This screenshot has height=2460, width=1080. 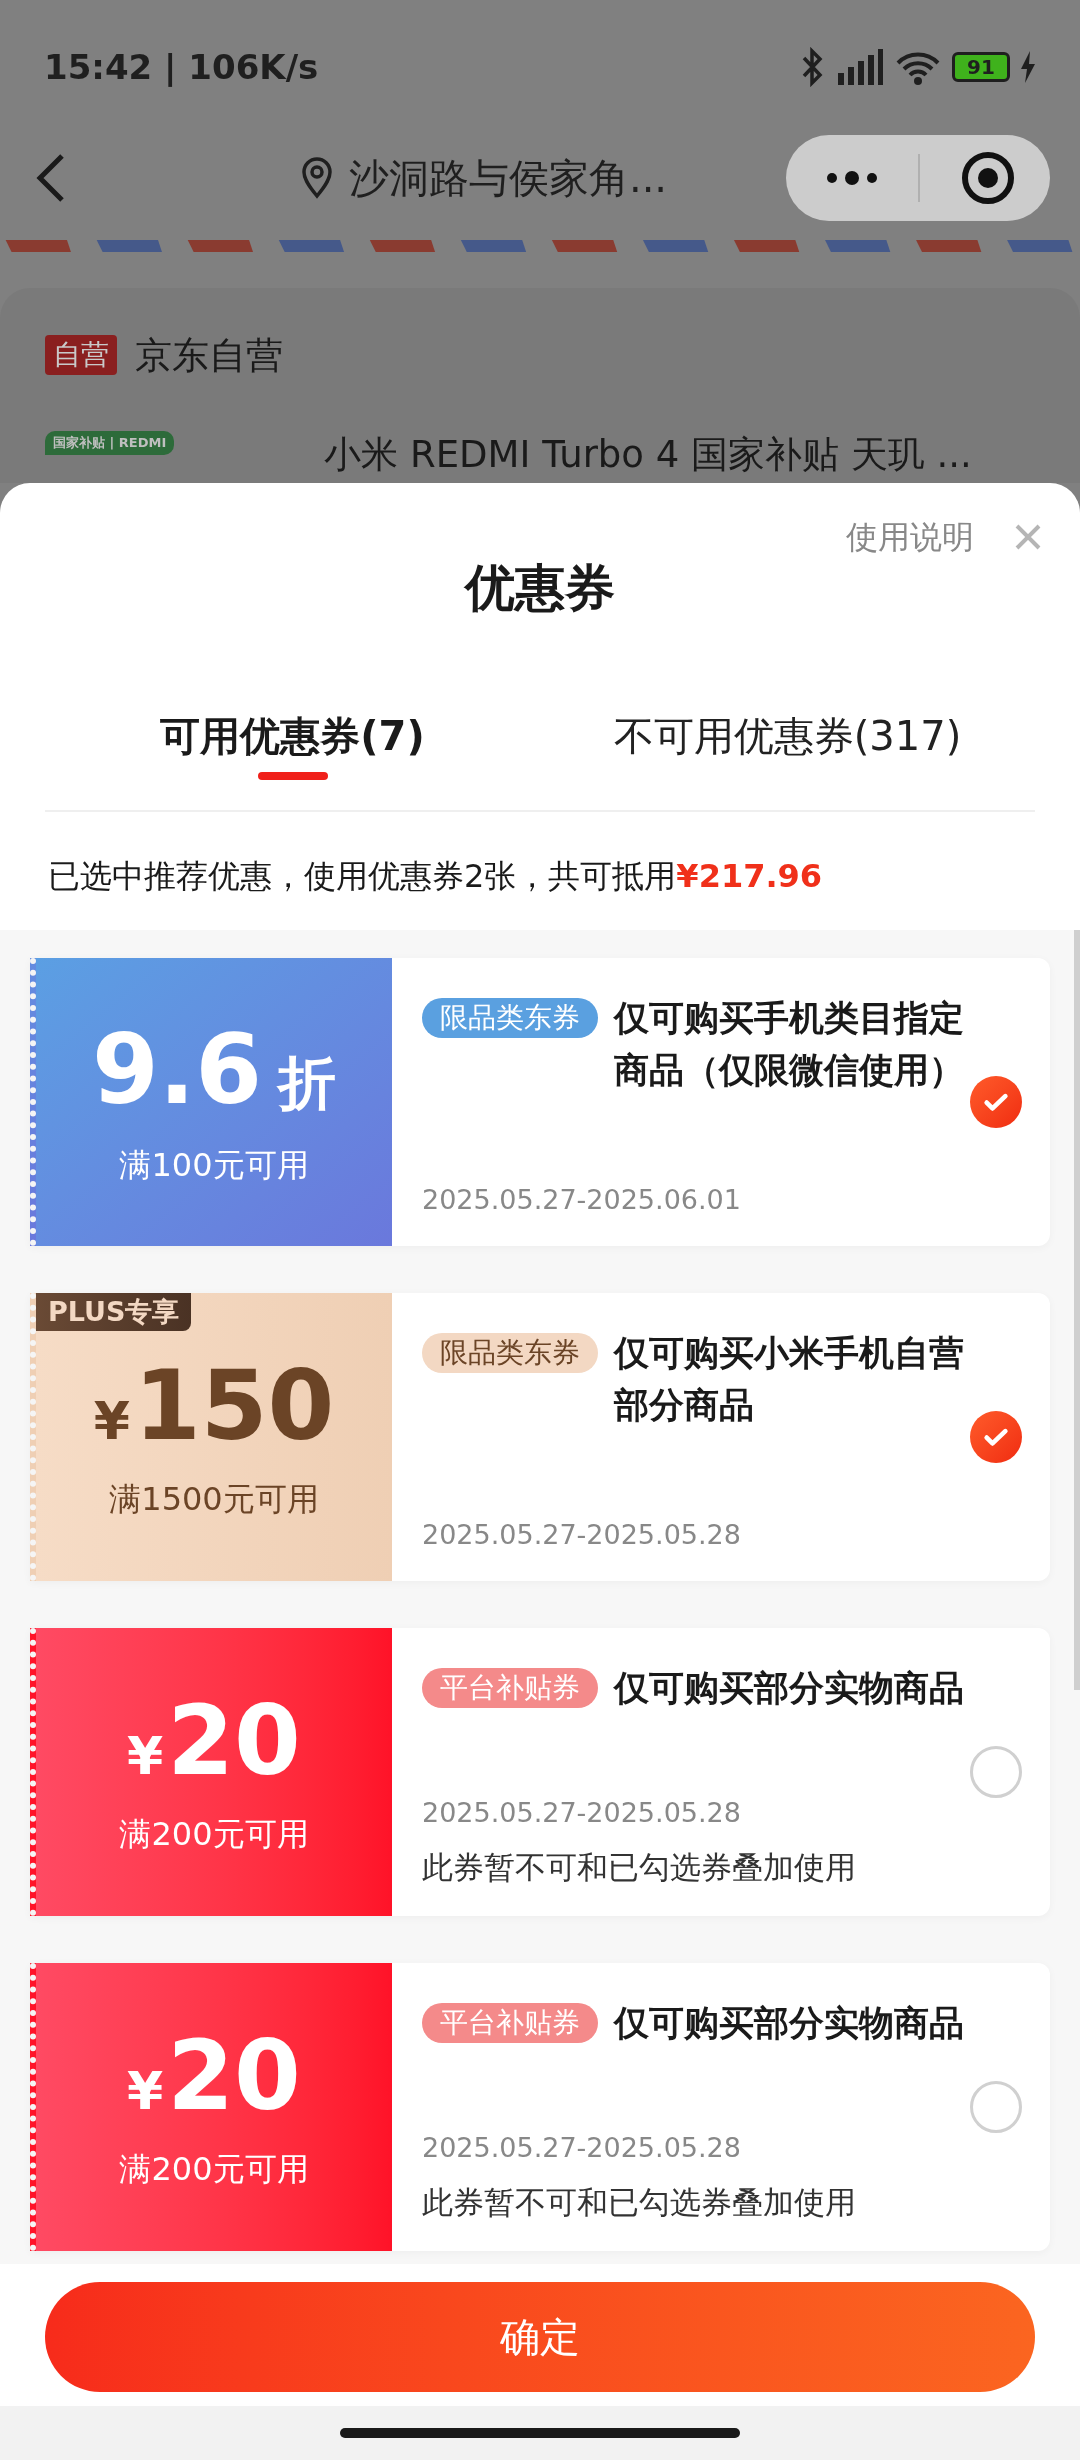 I want to click on coupon-condition: 满1500元可用, so click(x=214, y=1499).